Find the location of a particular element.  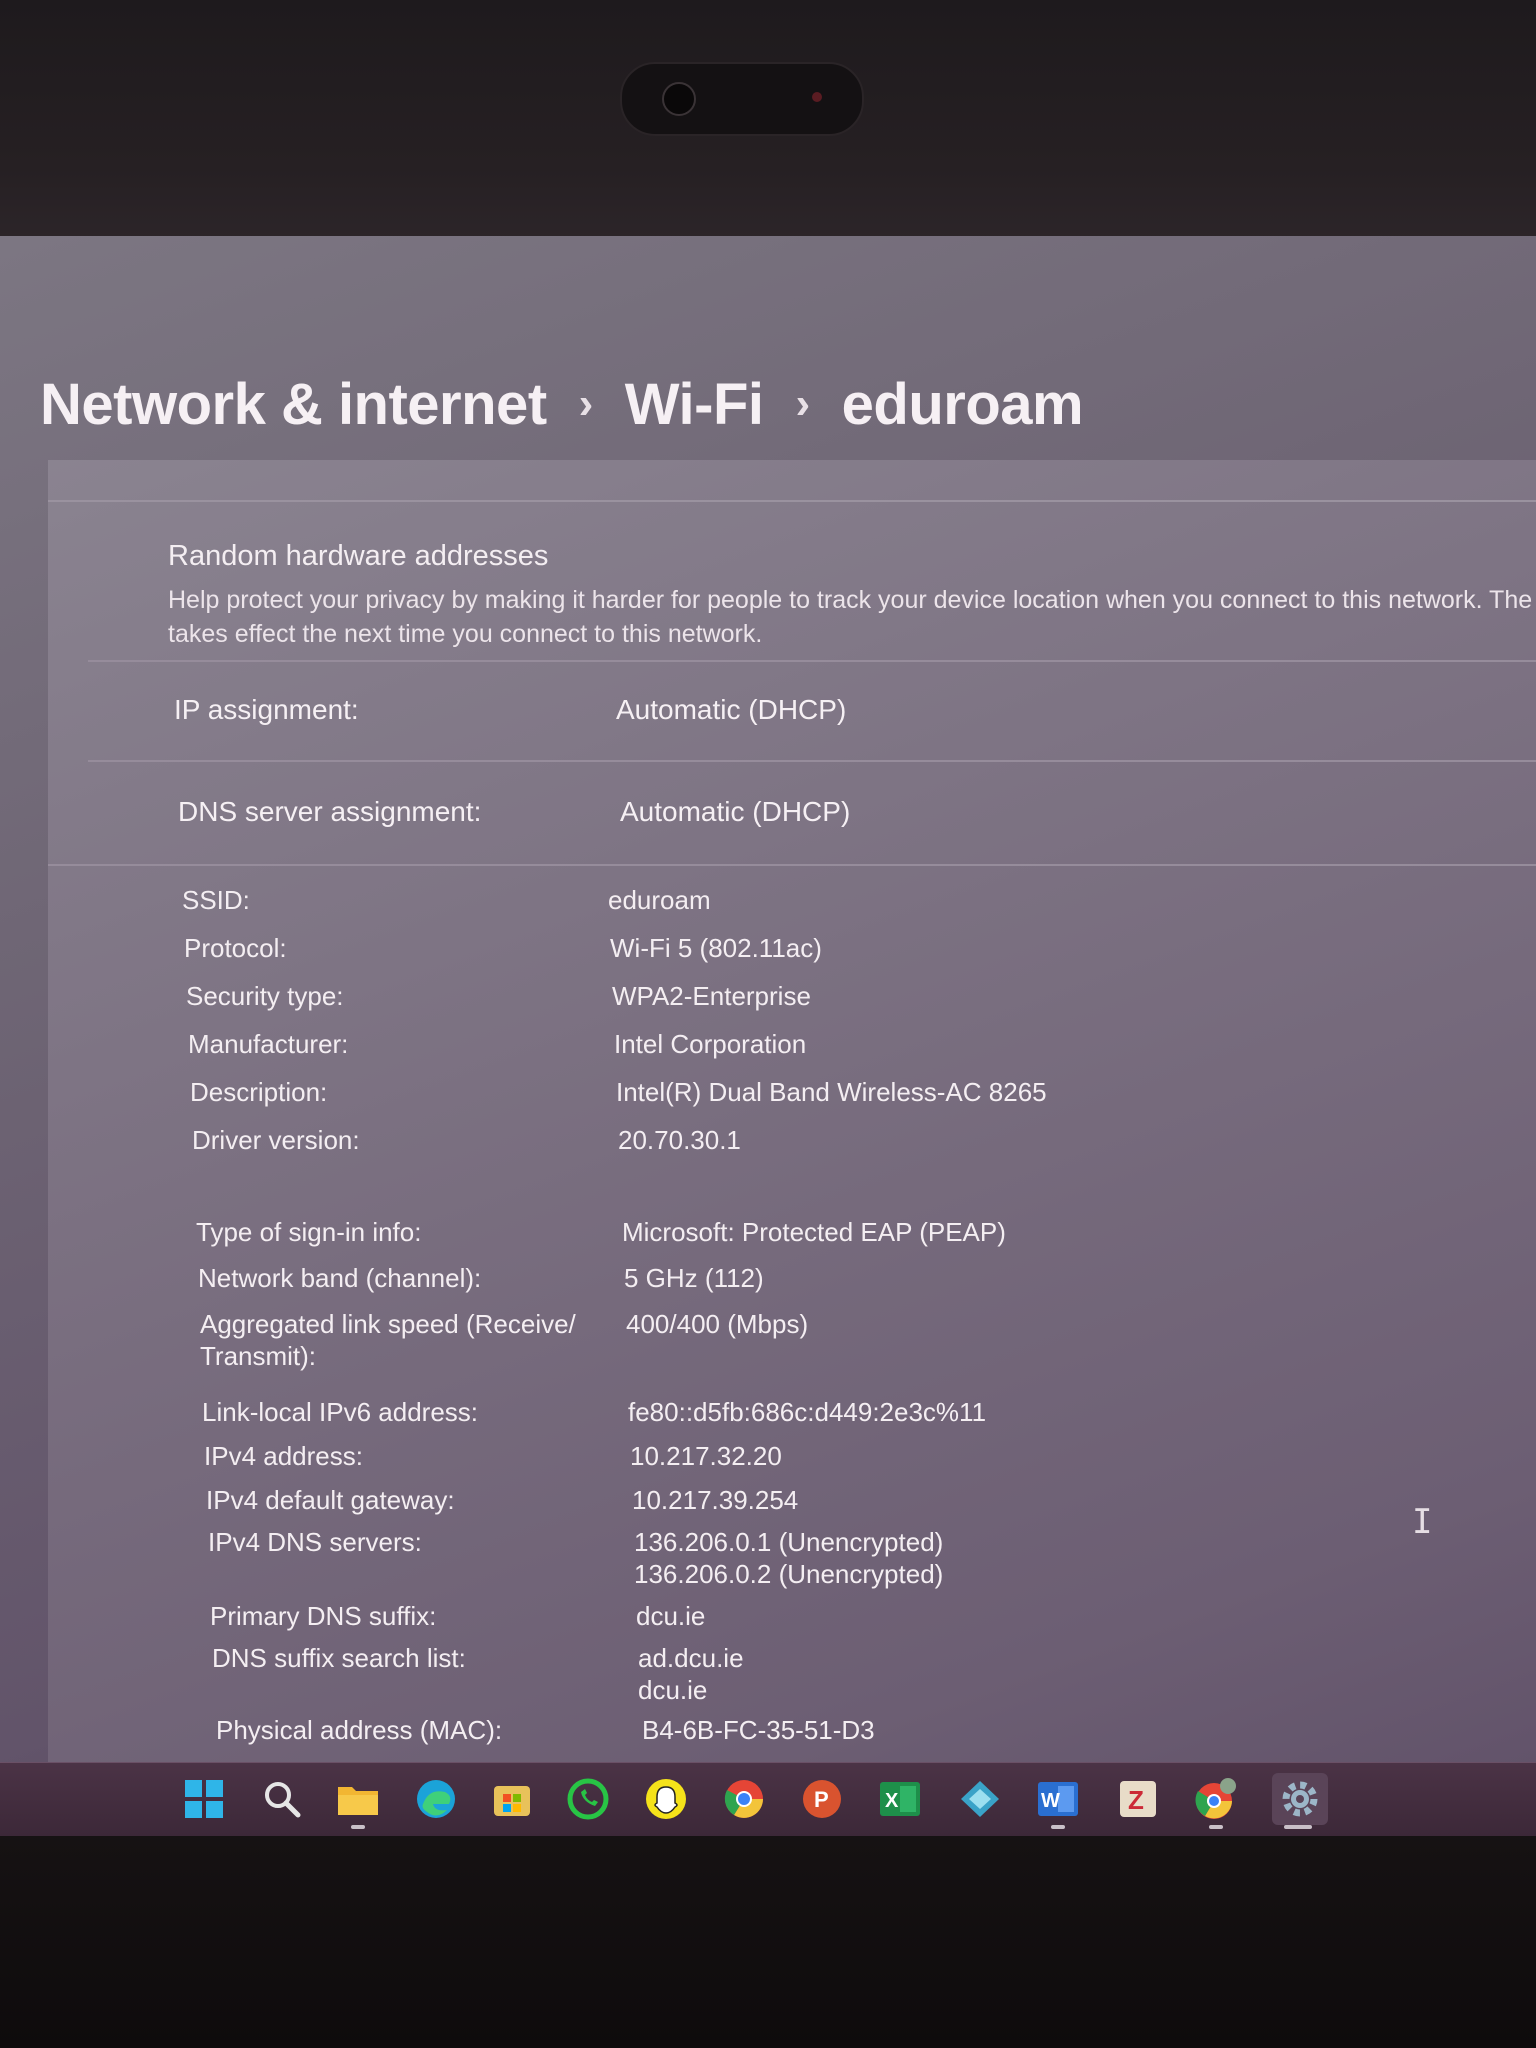

property-value: 400/400 (Mbps) is located at coordinates (717, 1324).